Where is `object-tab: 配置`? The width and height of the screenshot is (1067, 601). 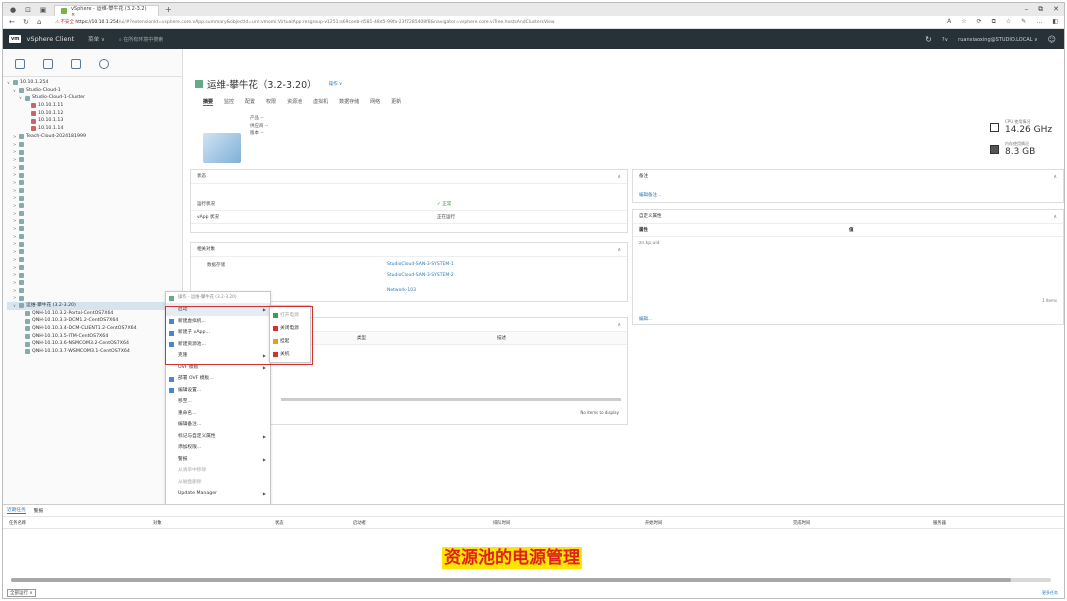 object-tab: 配置 is located at coordinates (250, 102).